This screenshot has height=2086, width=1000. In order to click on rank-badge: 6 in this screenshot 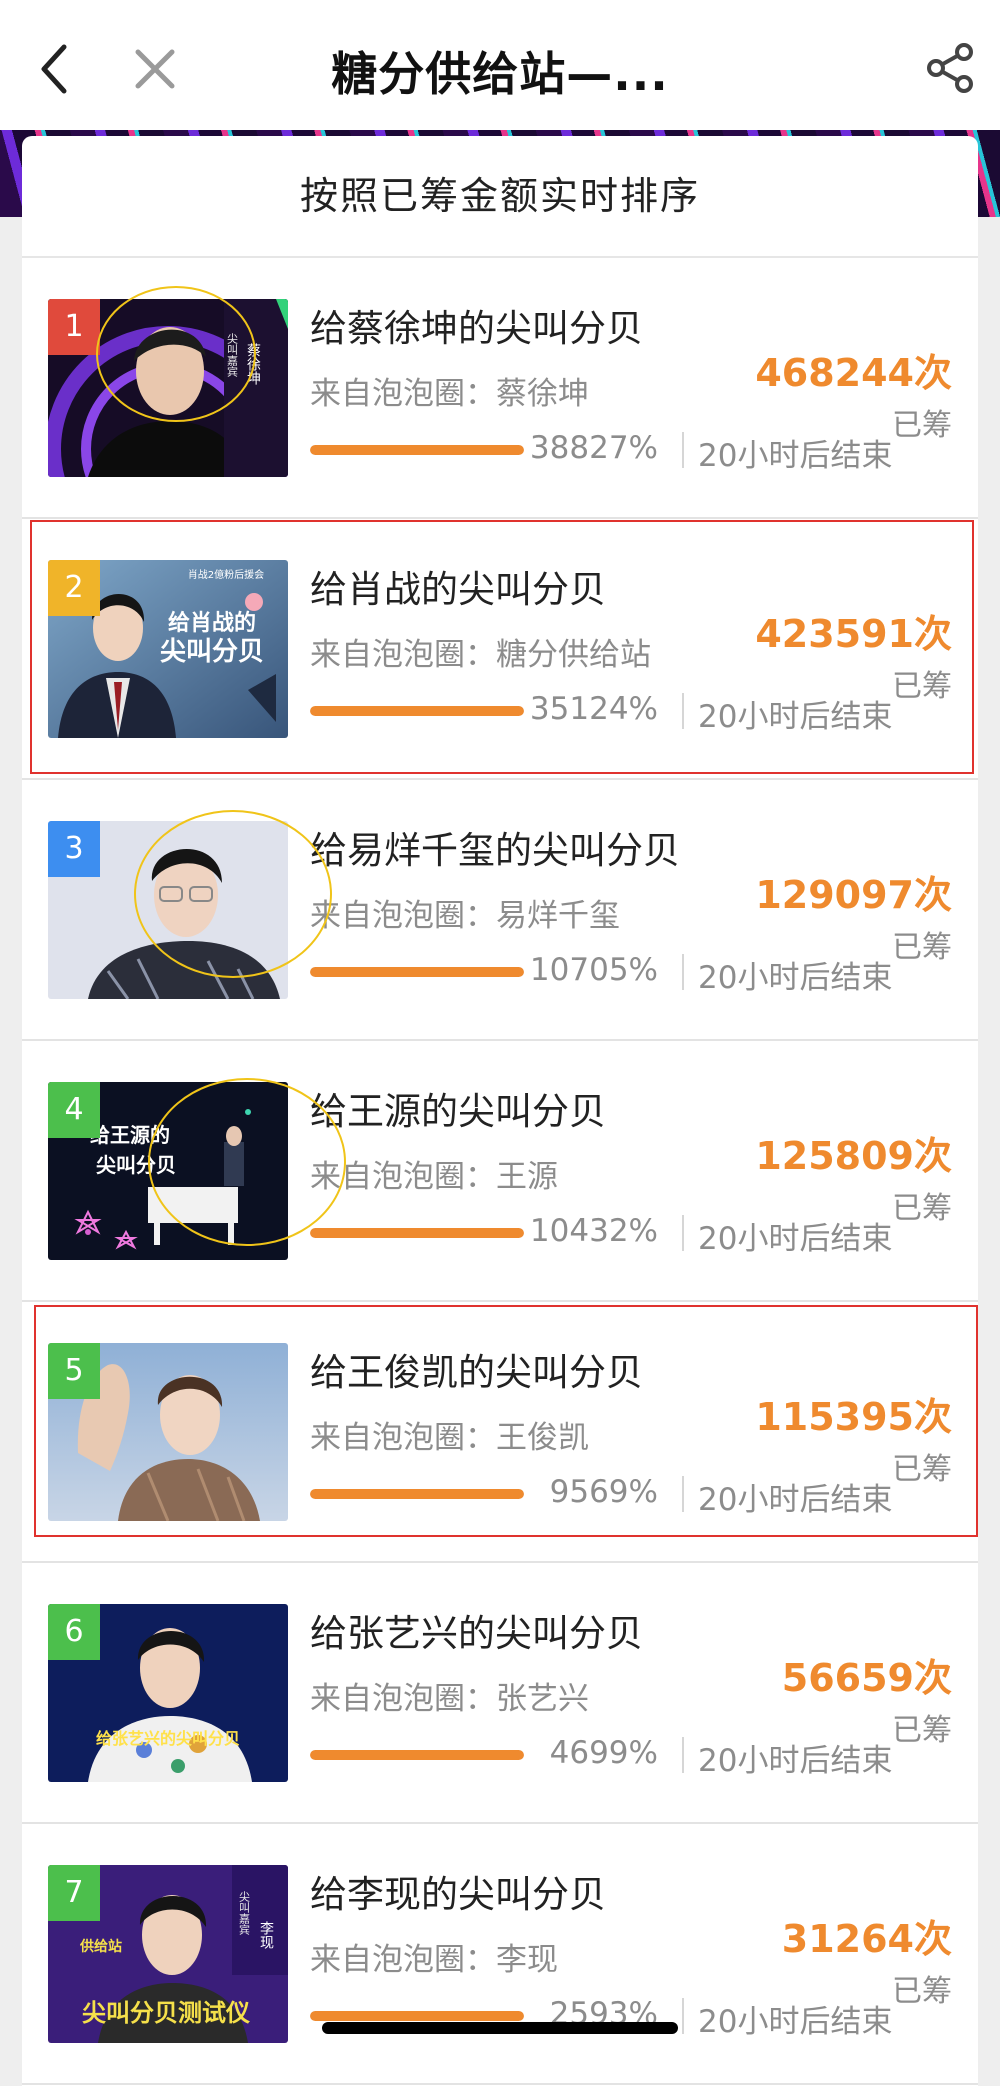, I will do `click(74, 1632)`.